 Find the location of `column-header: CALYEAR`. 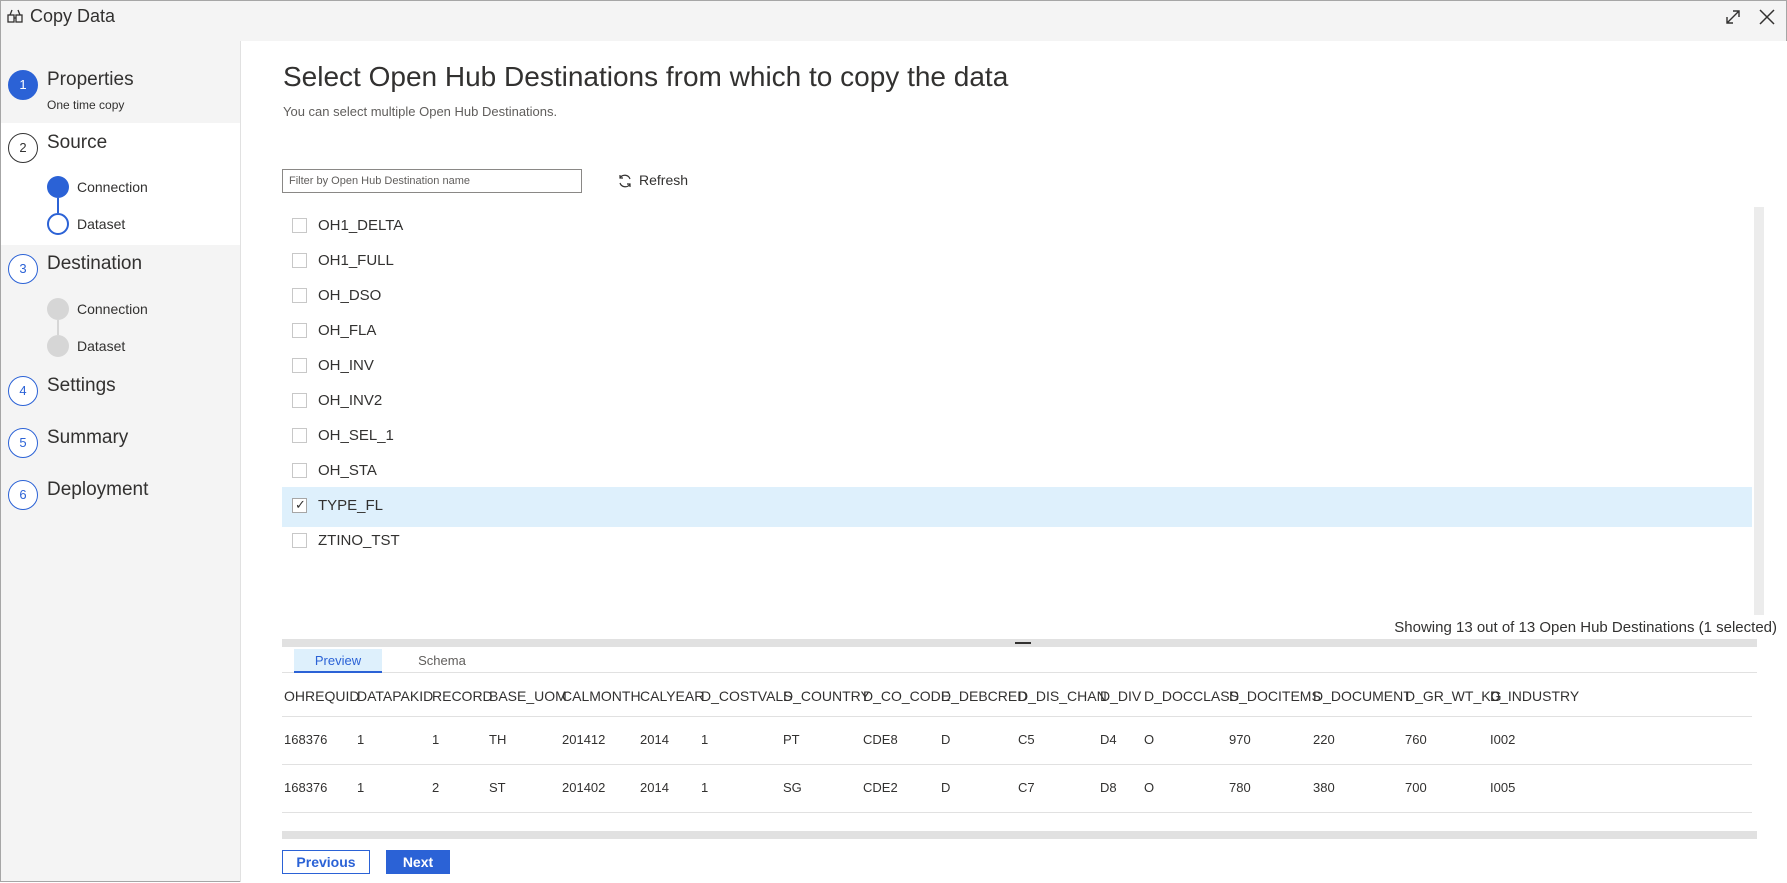

column-header: CALYEAR is located at coordinates (672, 696).